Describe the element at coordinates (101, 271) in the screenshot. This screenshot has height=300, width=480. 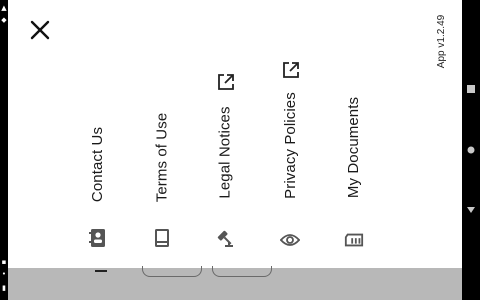
I see `sheet-handle` at that location.